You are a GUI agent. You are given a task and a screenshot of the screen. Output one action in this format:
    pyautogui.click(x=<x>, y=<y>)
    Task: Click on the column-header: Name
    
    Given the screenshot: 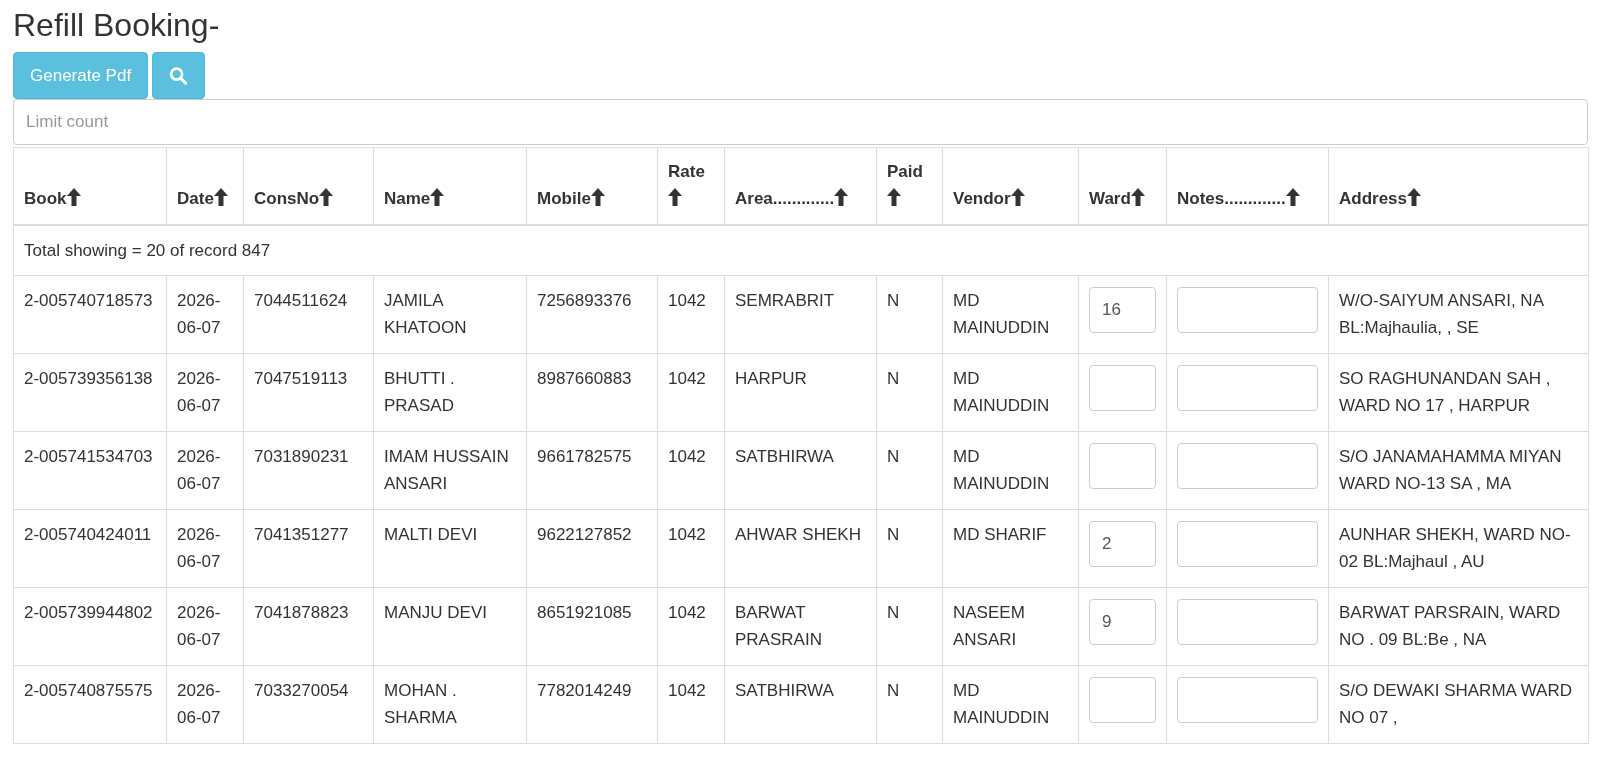 What is the action you would take?
    pyautogui.click(x=407, y=199)
    